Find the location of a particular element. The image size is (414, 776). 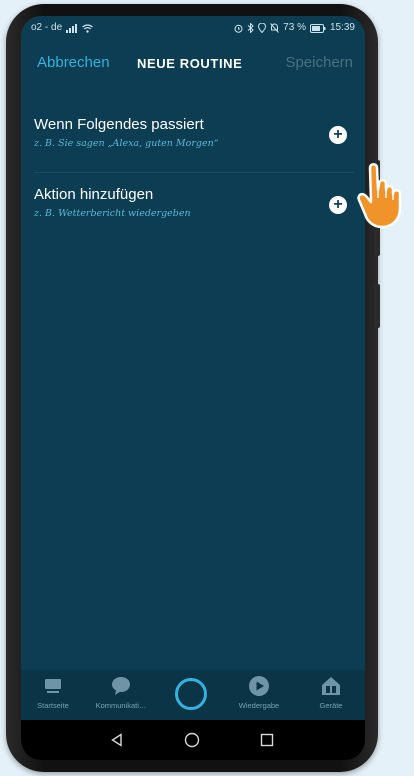

carrier-label: o2 - de is located at coordinates (47, 27).